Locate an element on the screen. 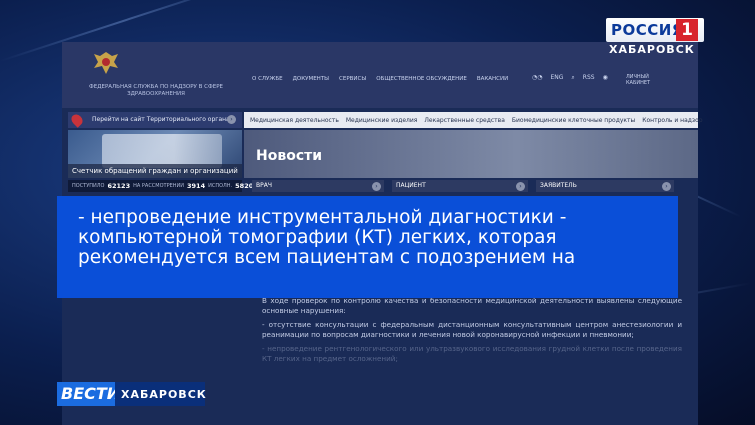  cat-cell-products: Биомедицинские клеточные продукты is located at coordinates (573, 120).